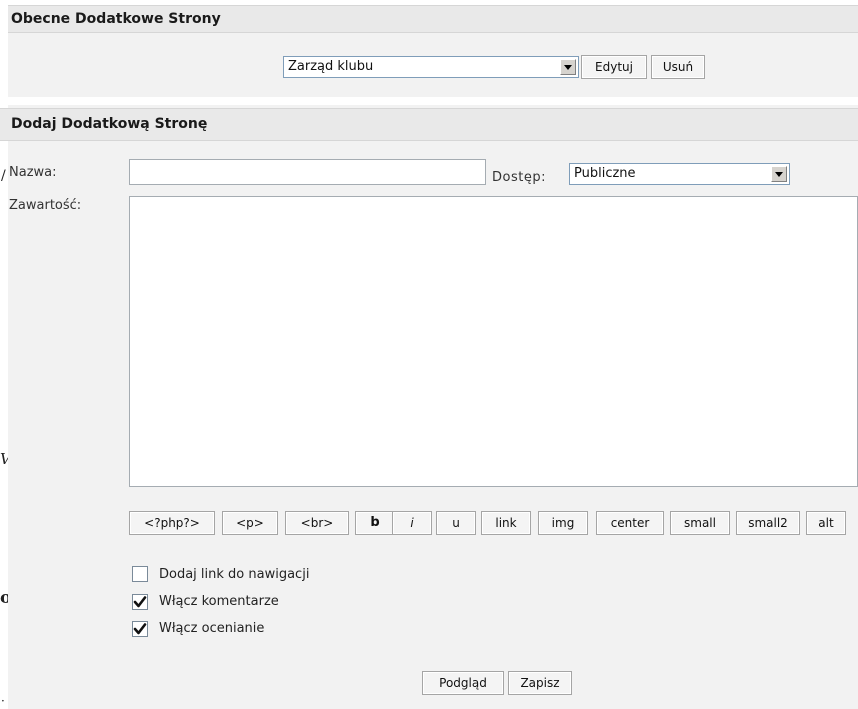 This screenshot has height=709, width=858. What do you see at coordinates (172, 523) in the screenshot?
I see `toolbar-php-button: <?php?>` at bounding box center [172, 523].